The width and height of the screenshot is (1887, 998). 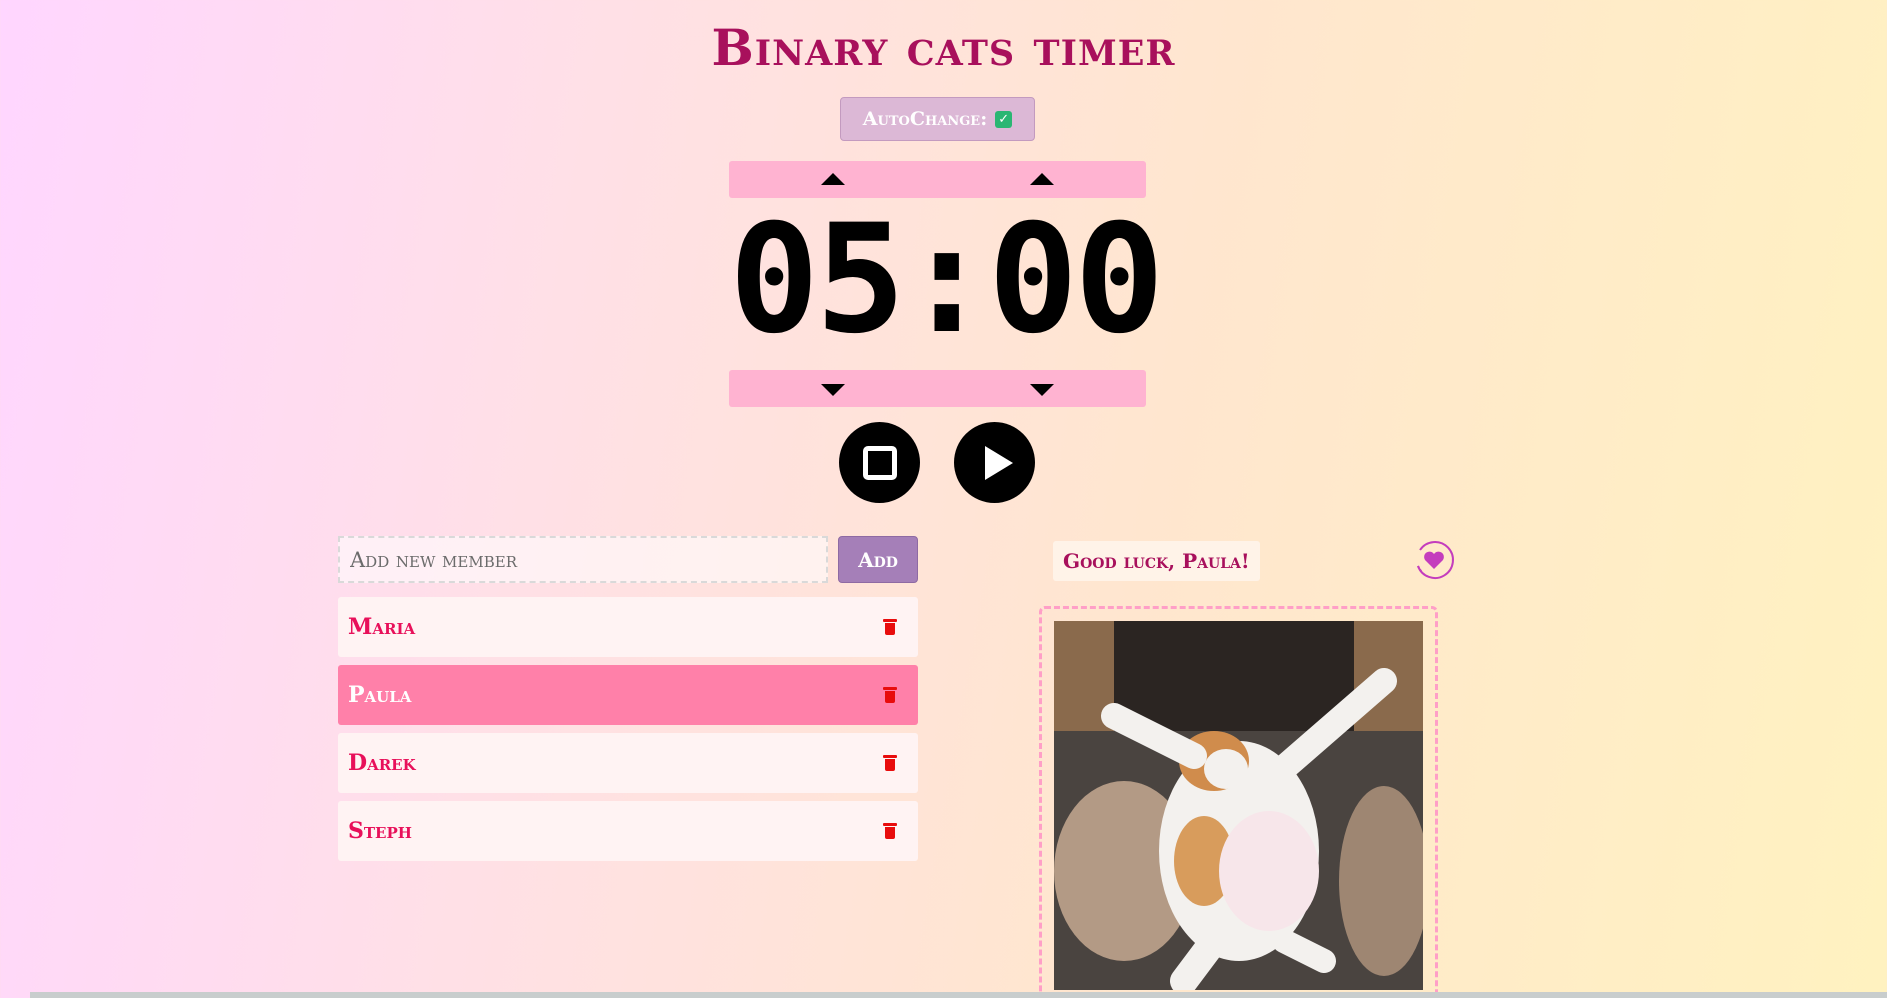 What do you see at coordinates (833, 390) in the screenshot?
I see `minutes-down-arrow-icon` at bounding box center [833, 390].